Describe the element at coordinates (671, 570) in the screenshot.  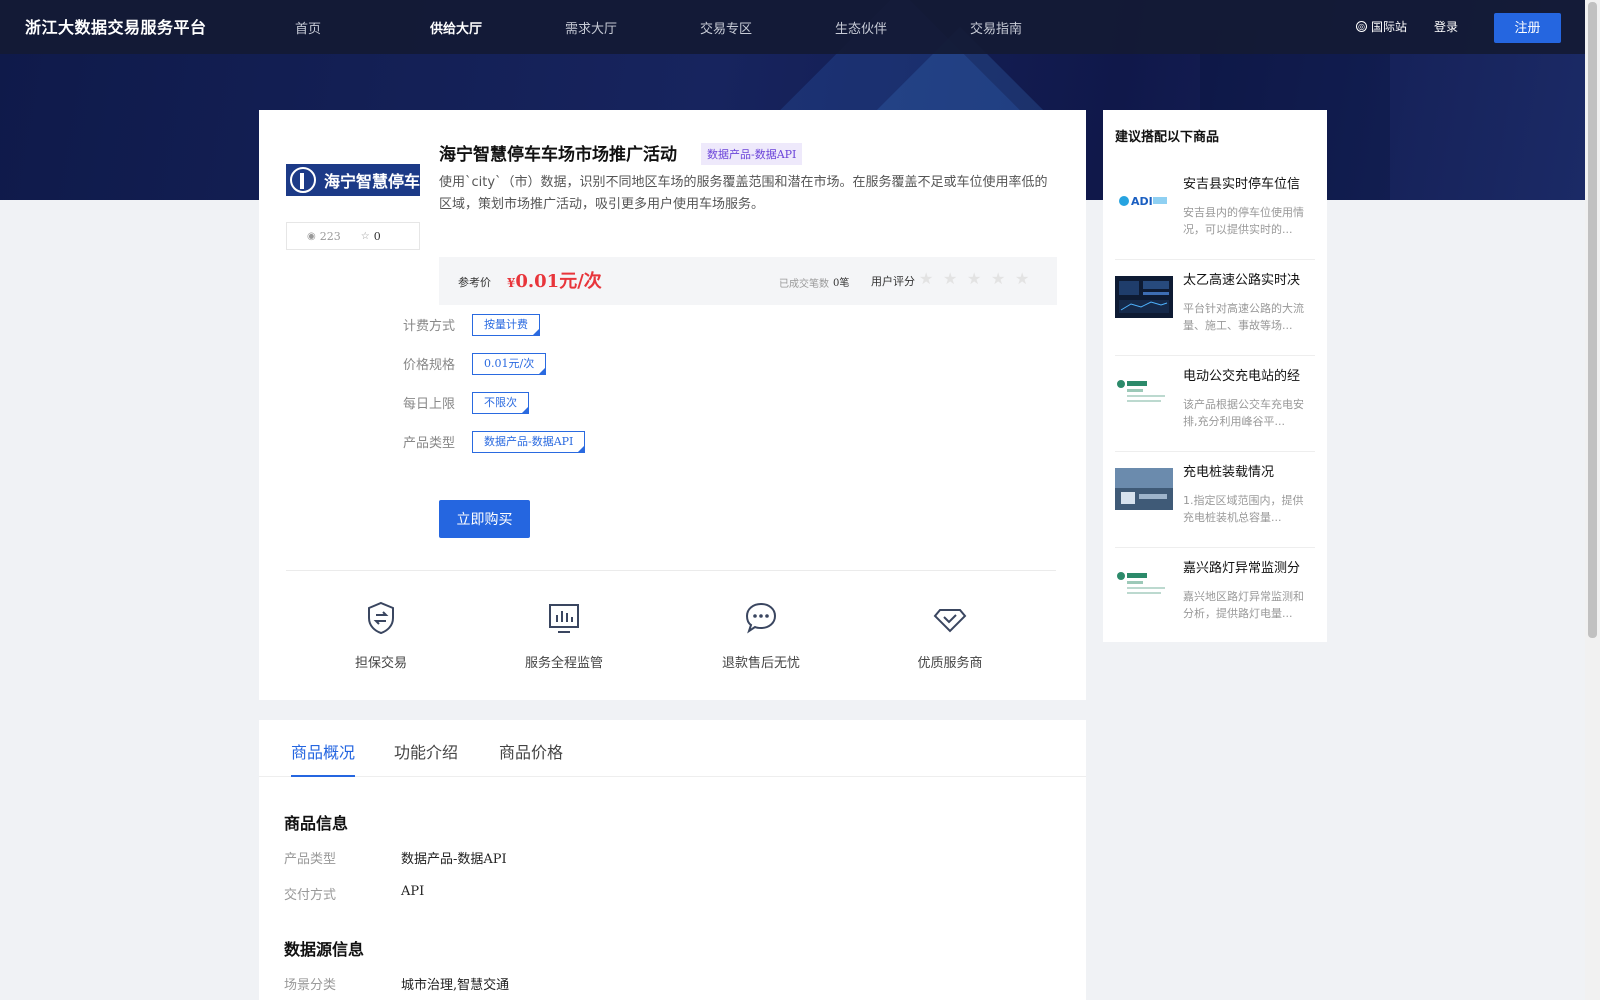
I see `divider` at that location.